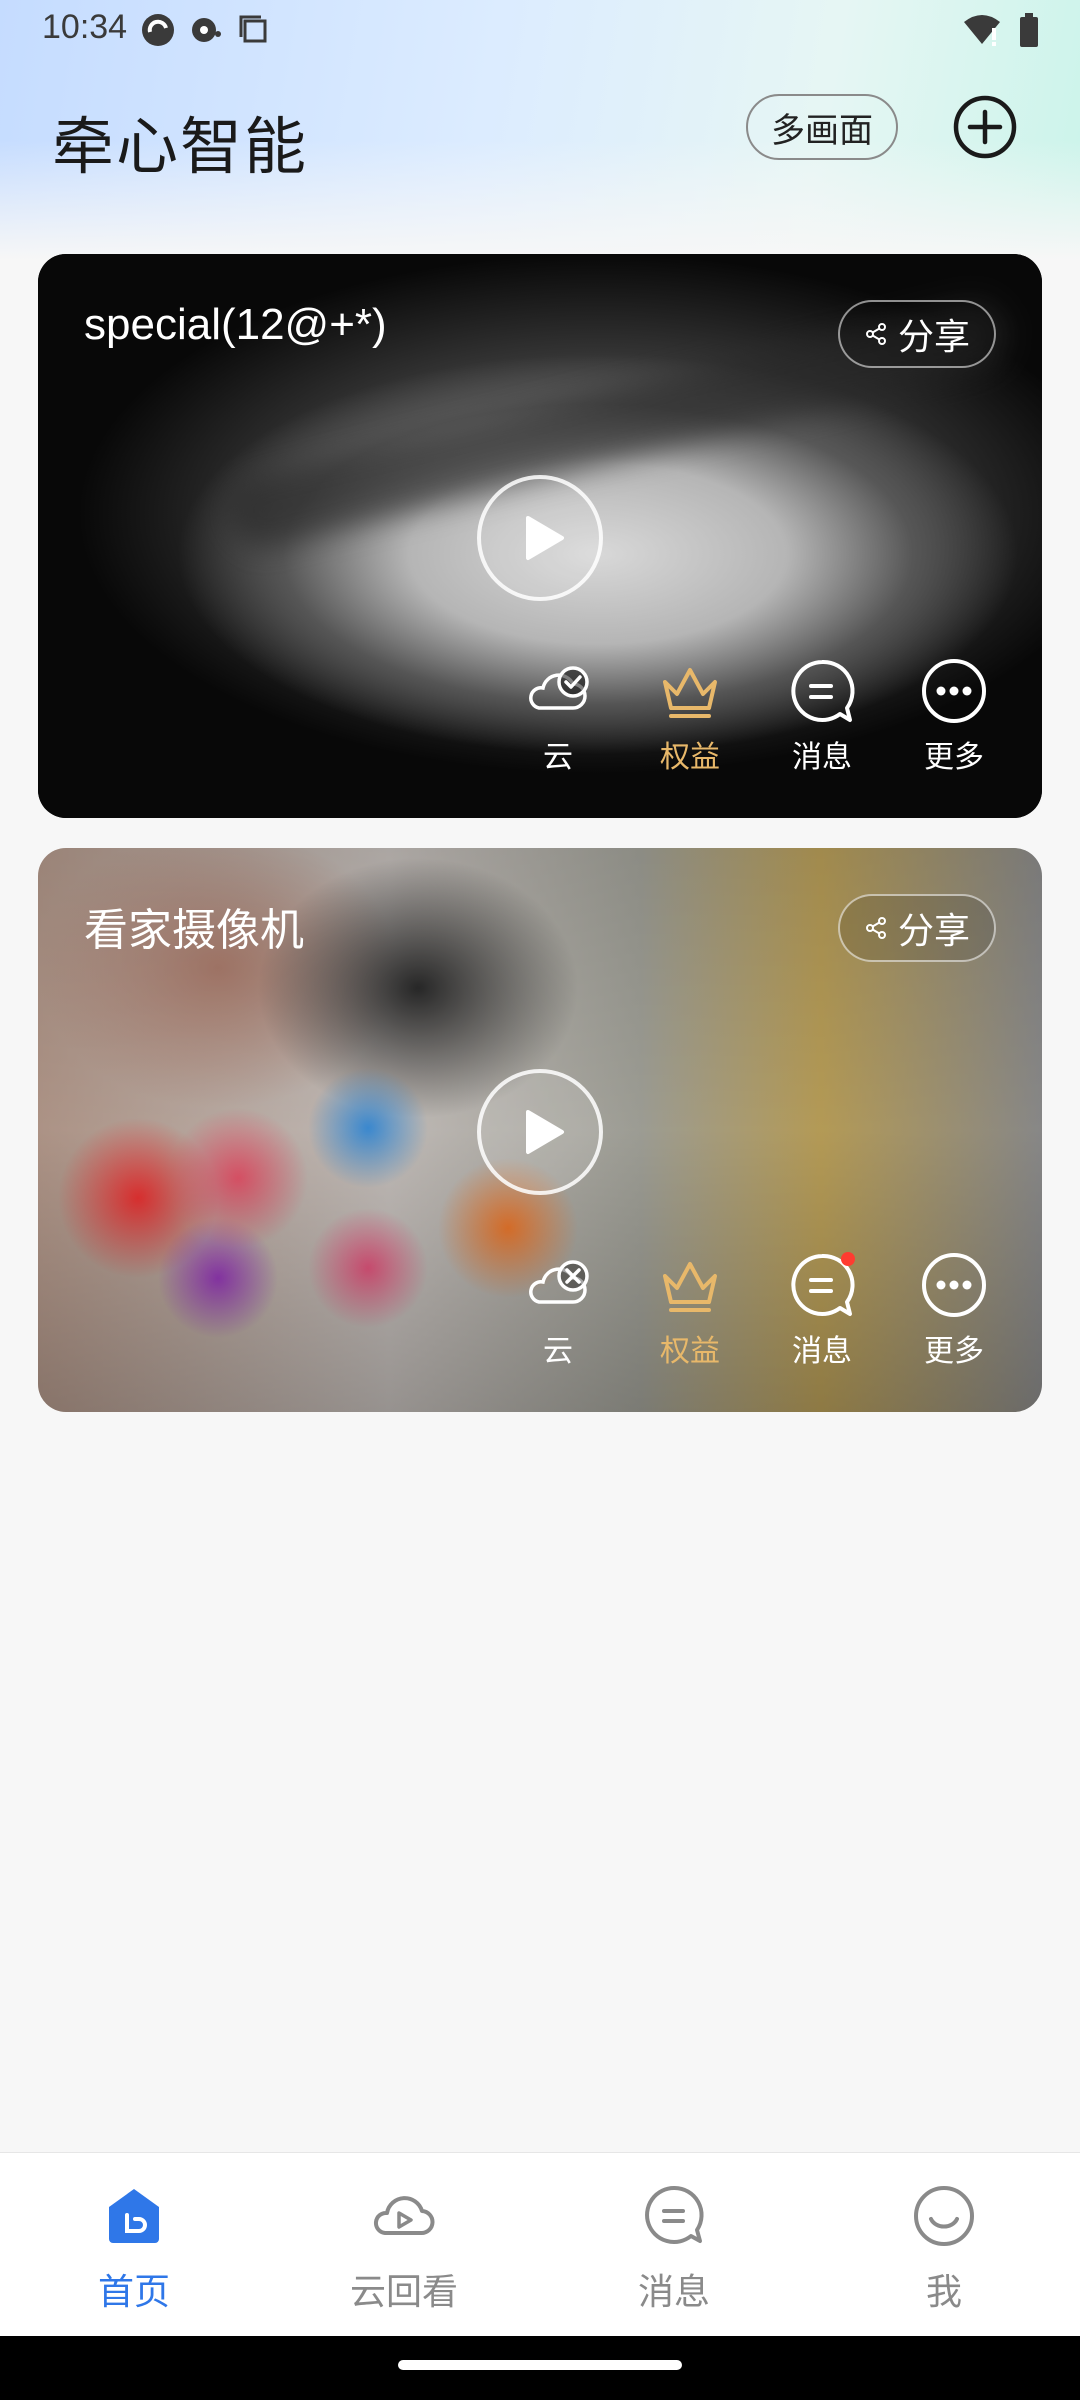 The image size is (1080, 2400). What do you see at coordinates (403, 2291) in the screenshot?
I see `nav-label: 云回看` at bounding box center [403, 2291].